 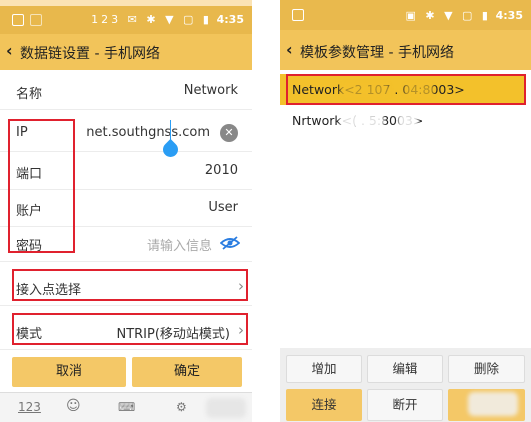 I want to click on status-bar: ▣ ✱ ▼ ▢ ▮ 4:35, so click(x=405, y=15).